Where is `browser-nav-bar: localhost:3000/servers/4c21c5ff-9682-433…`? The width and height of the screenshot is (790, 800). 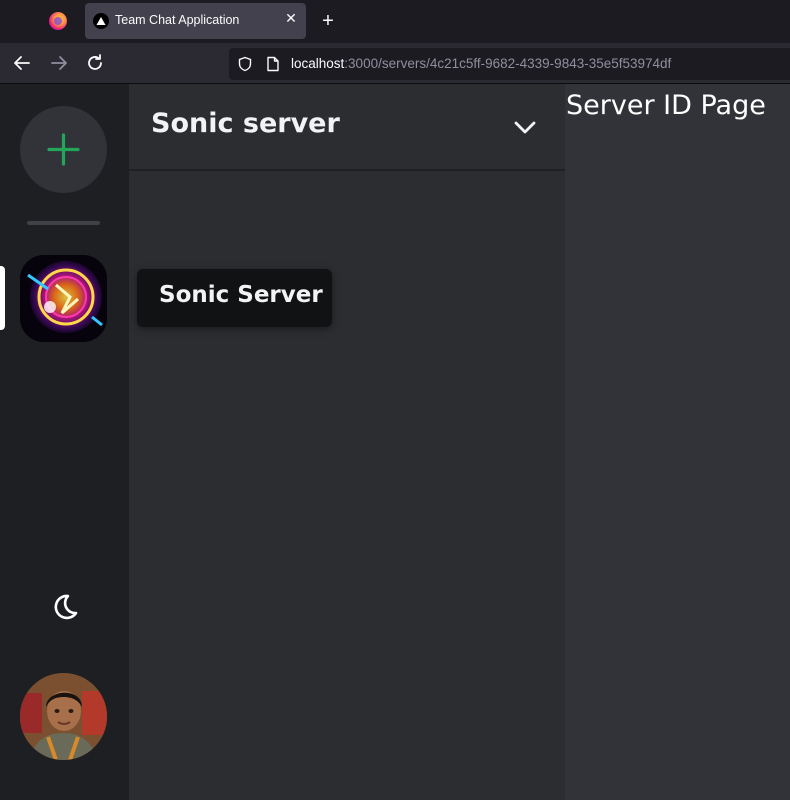 browser-nav-bar: localhost:3000/servers/4c21c5ff-9682-433… is located at coordinates (395, 63).